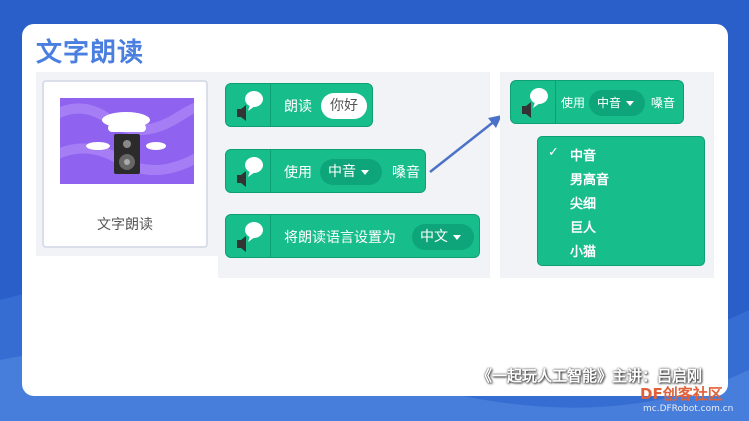 Image resolution: width=749 pixels, height=421 pixels. What do you see at coordinates (609, 103) in the screenshot?
I see `popup-voice-dropdown-value: 中音` at bounding box center [609, 103].